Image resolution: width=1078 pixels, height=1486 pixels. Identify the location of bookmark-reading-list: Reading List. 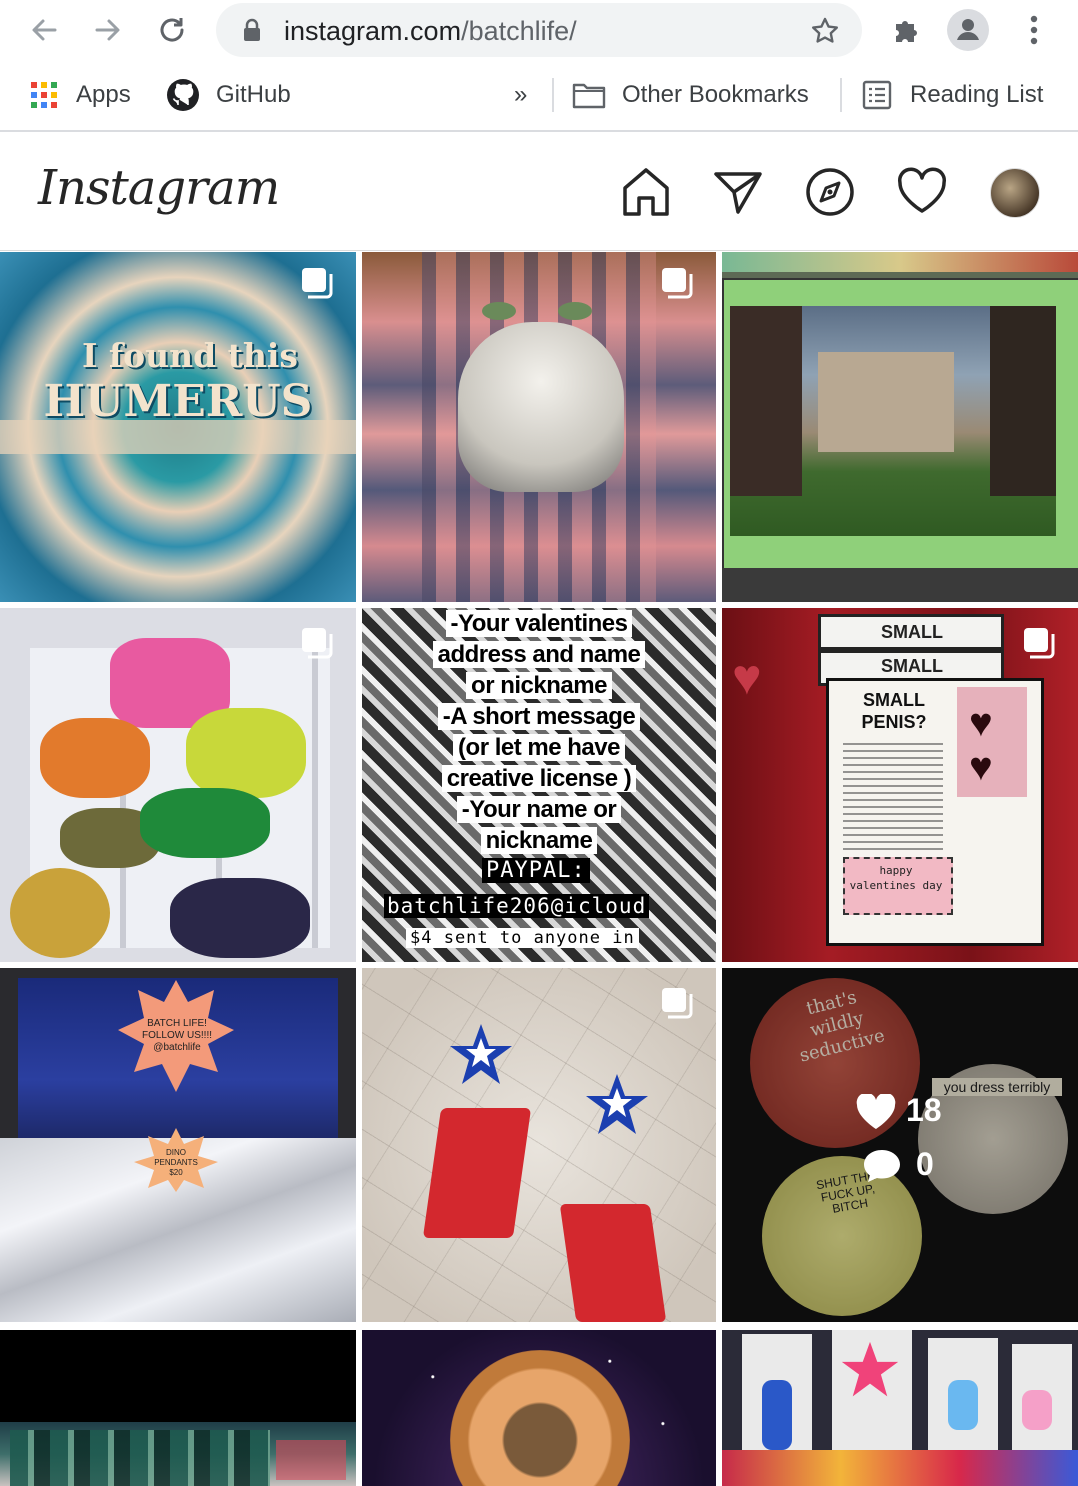
(952, 95).